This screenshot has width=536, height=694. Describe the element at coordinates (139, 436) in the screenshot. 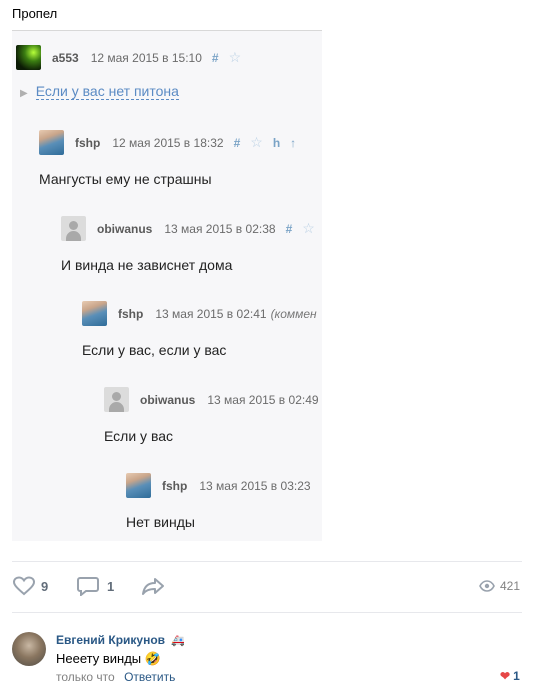

I see `comment-text: Если у вас` at that location.